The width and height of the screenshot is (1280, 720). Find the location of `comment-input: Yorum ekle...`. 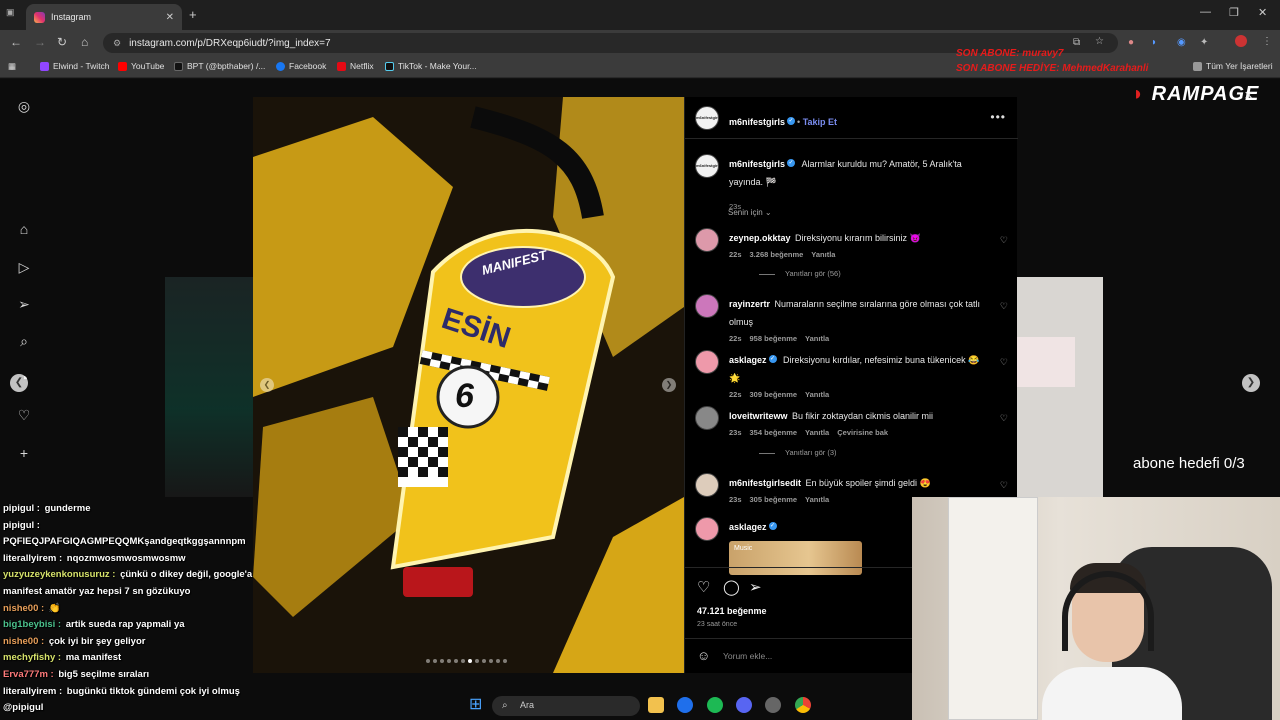

comment-input: Yorum ekle... is located at coordinates (747, 656).